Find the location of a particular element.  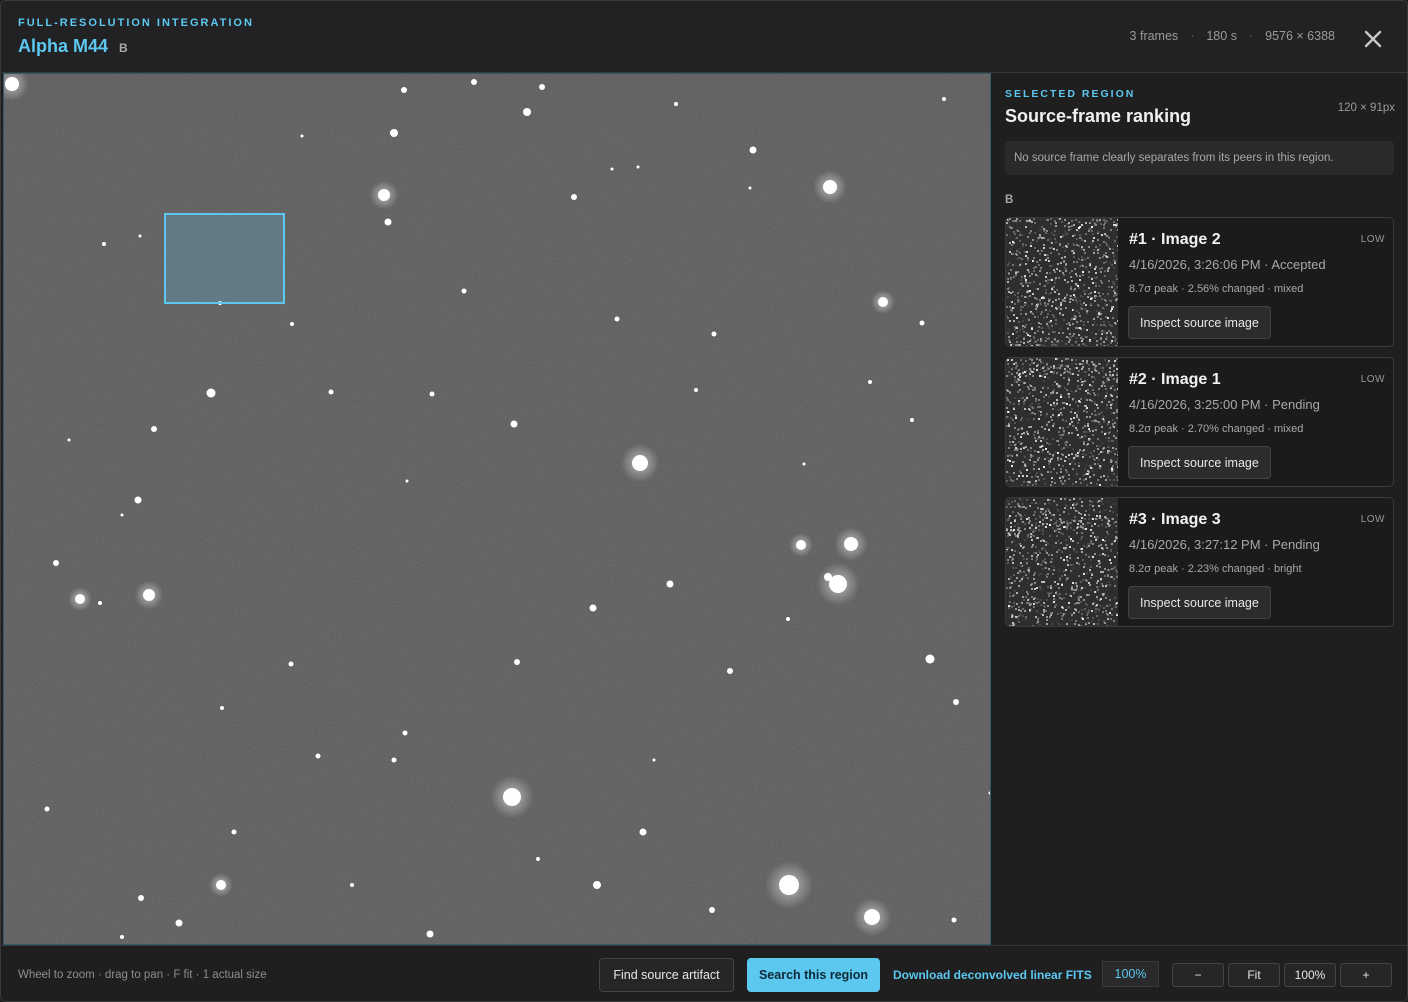

integration-meta: 3 frames · 180 s · 9576 × 6388 is located at coordinates (1232, 36).